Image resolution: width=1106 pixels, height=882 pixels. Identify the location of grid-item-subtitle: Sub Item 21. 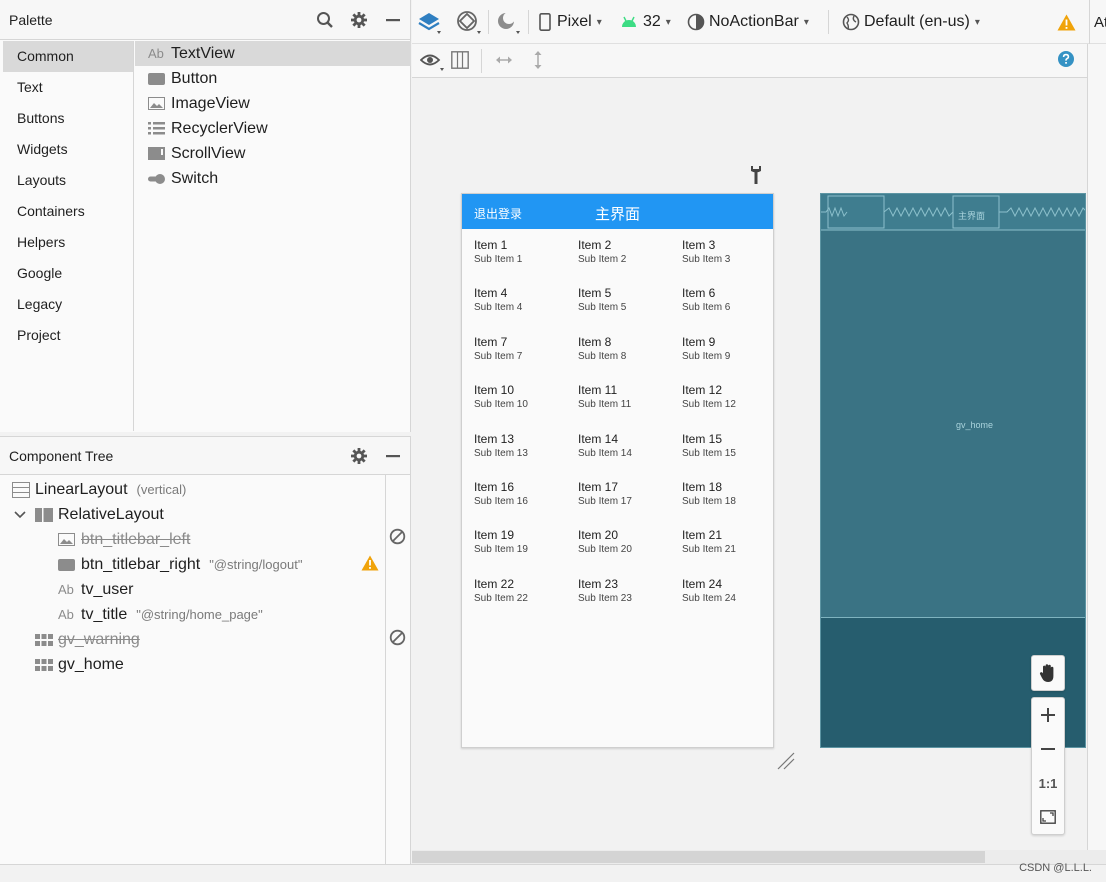
(709, 550).